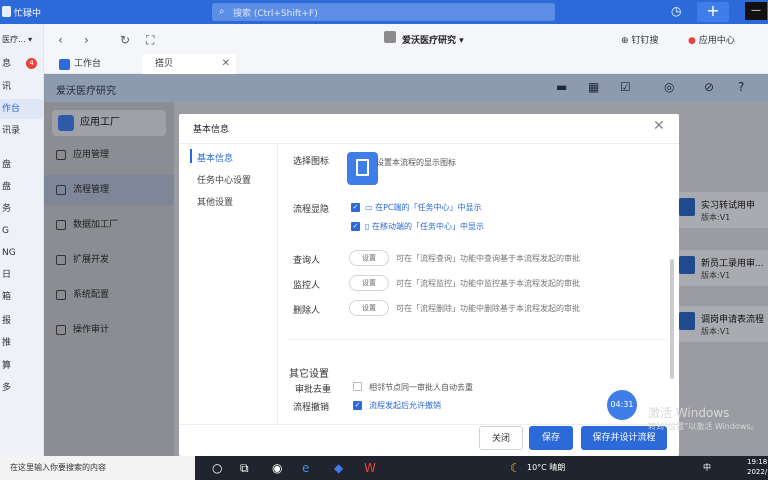  Describe the element at coordinates (109, 330) in the screenshot. I see `menu-audit: 操作审计` at that location.